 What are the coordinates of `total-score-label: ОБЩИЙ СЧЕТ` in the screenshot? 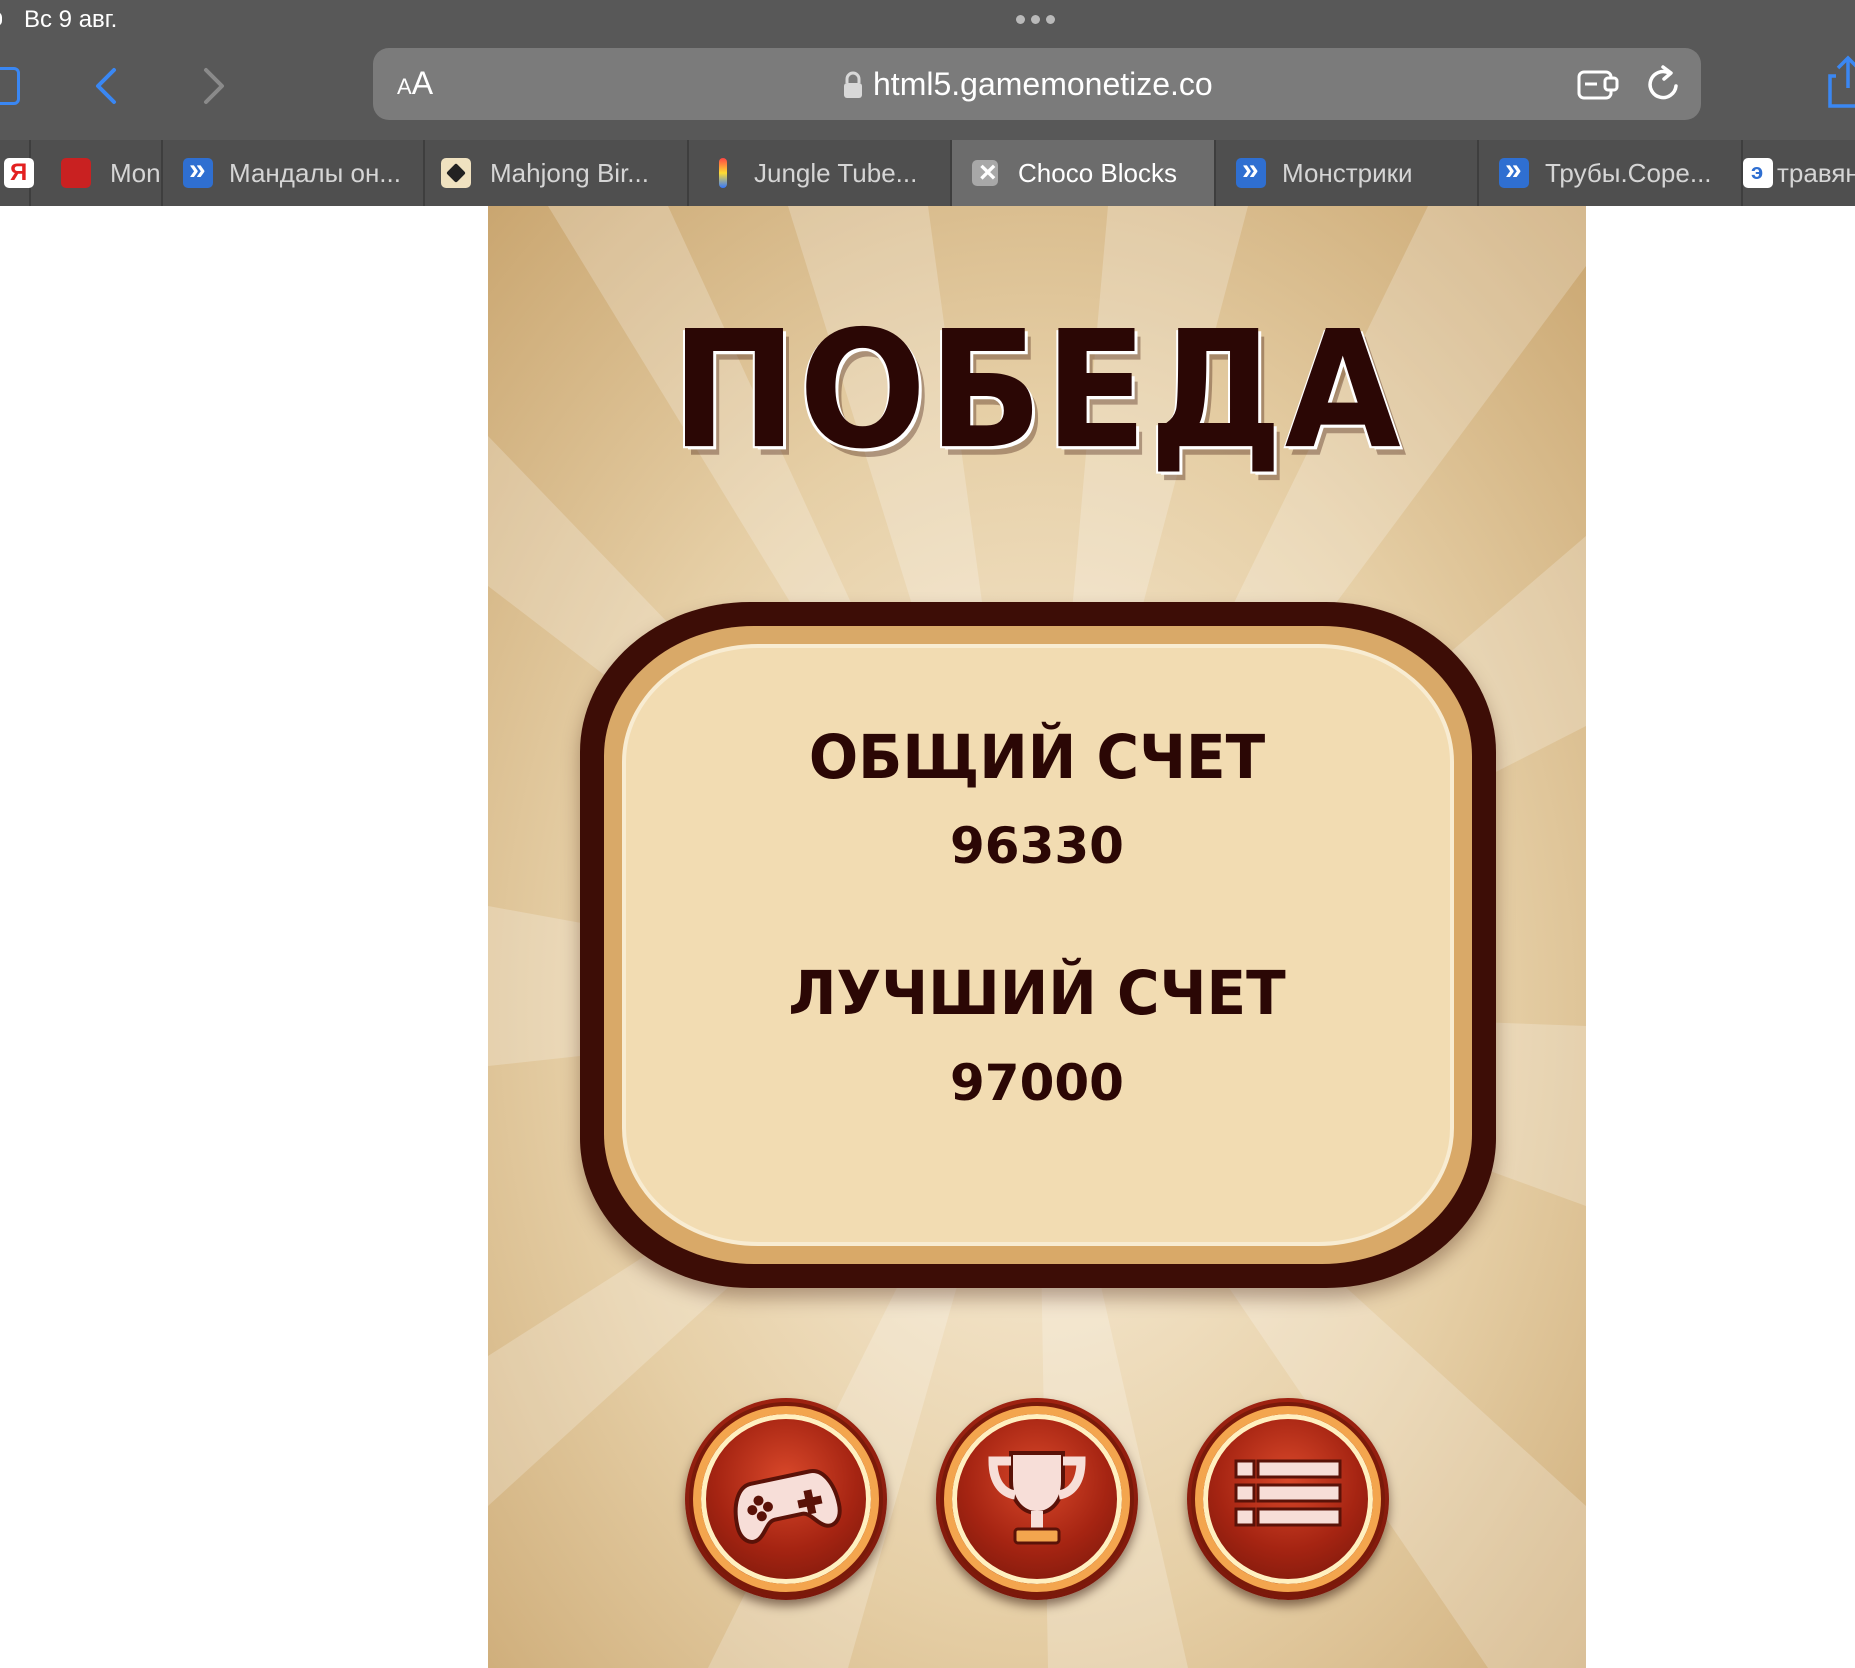 It's located at (1037, 757).